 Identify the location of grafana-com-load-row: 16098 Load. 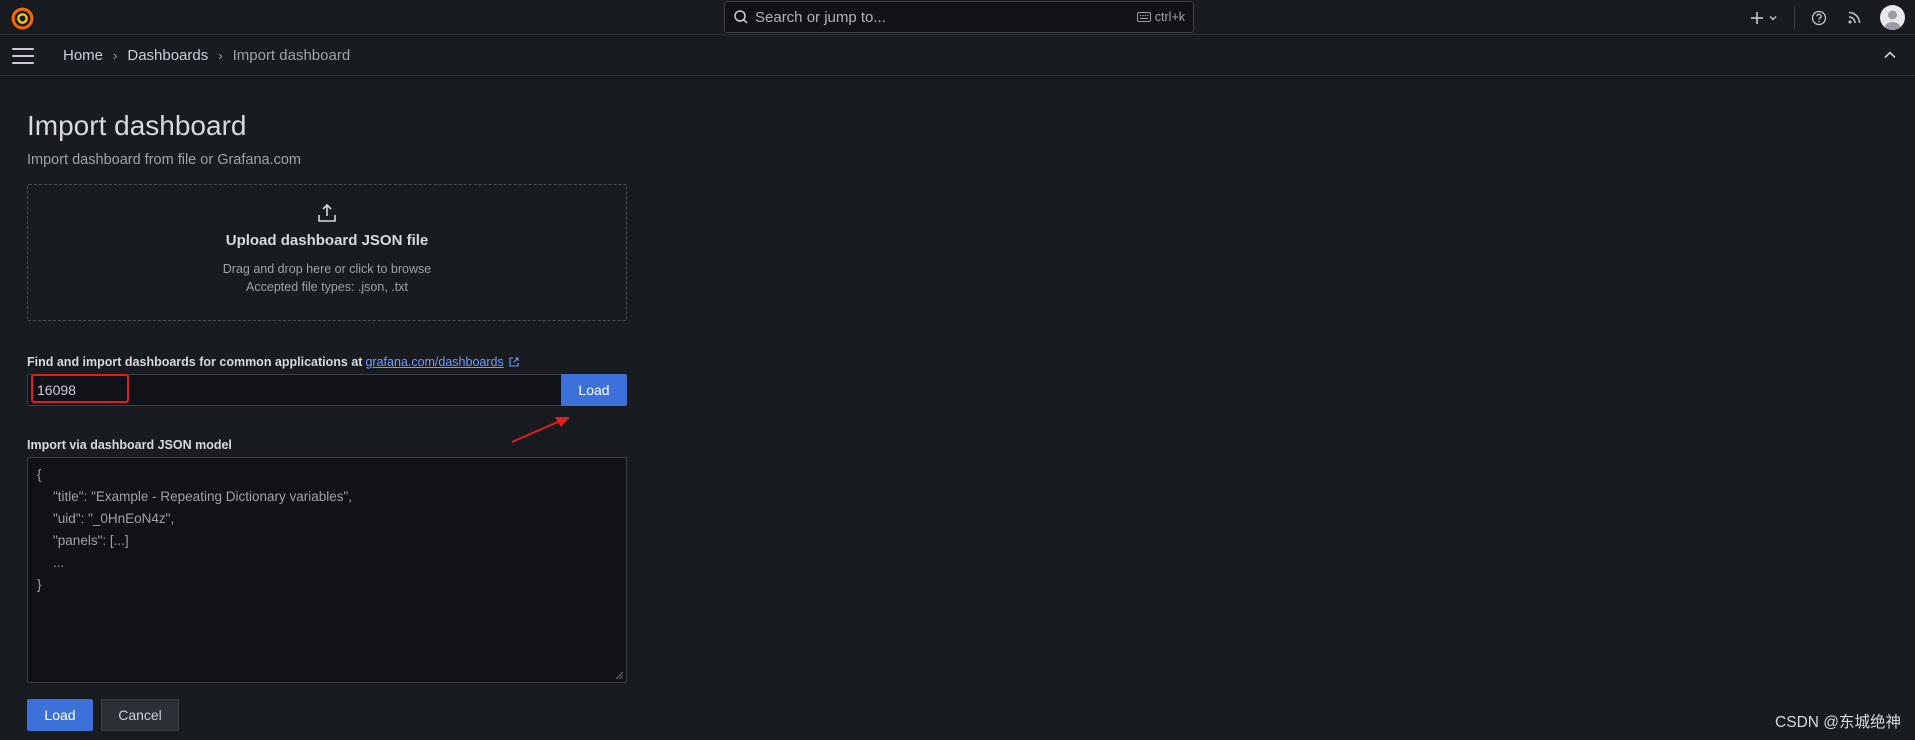
(327, 390).